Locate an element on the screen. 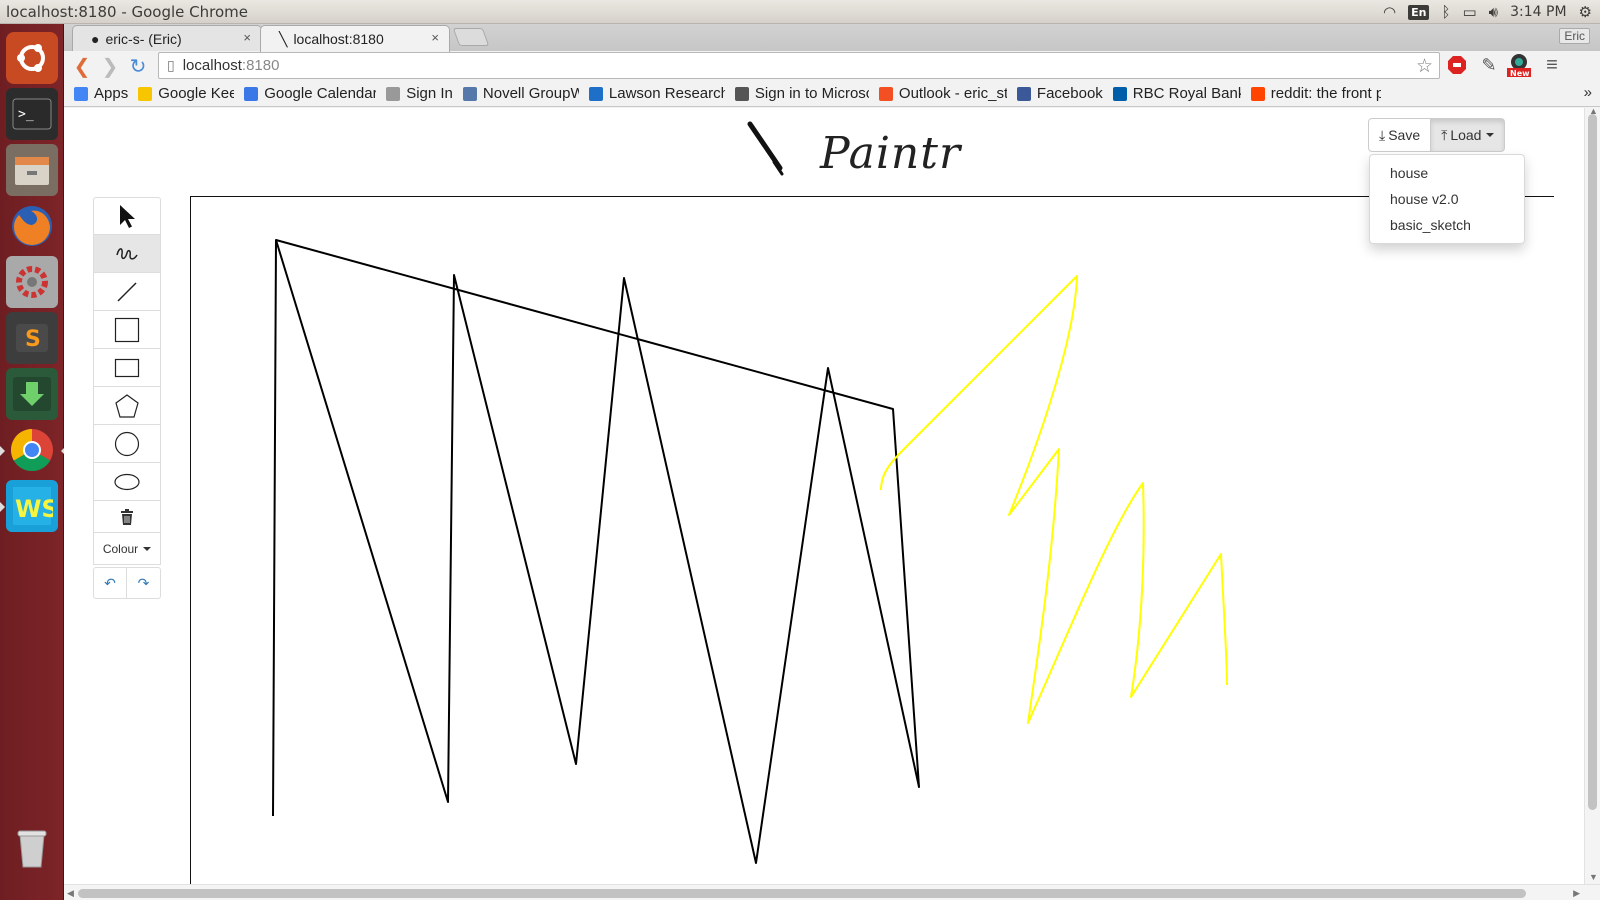 Image resolution: width=1600 pixels, height=900 pixels. load-menu-item-house-v2: house v2.0 is located at coordinates (1447, 199).